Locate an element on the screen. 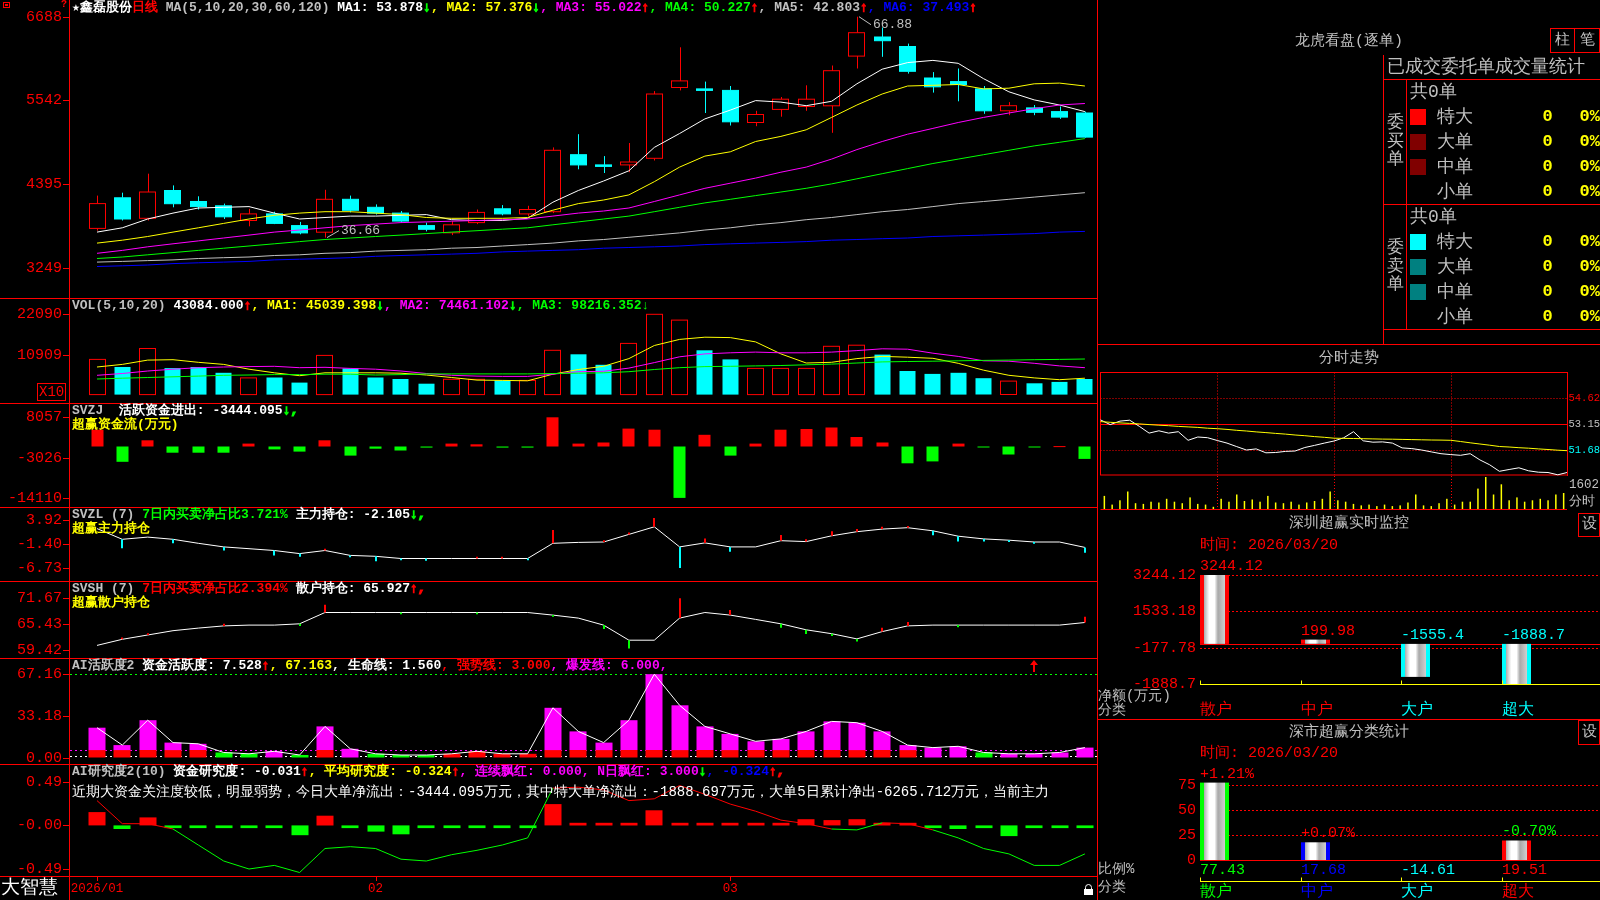 This screenshot has height=900, width=1600. order-size-label: 小单 is located at coordinates (1455, 316).